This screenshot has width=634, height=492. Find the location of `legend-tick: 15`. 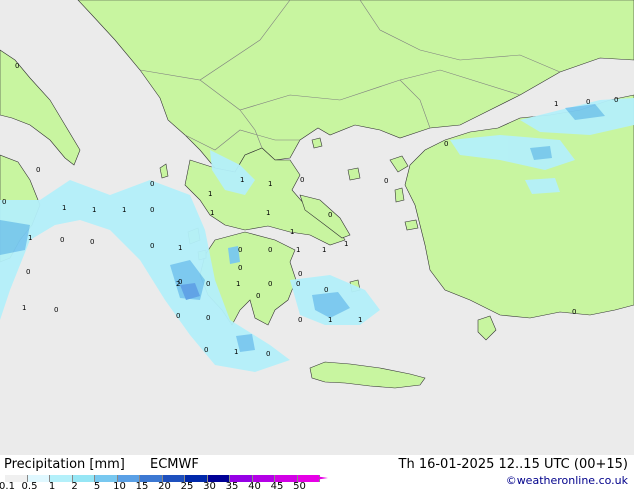

legend-tick: 15 is located at coordinates (142, 486).